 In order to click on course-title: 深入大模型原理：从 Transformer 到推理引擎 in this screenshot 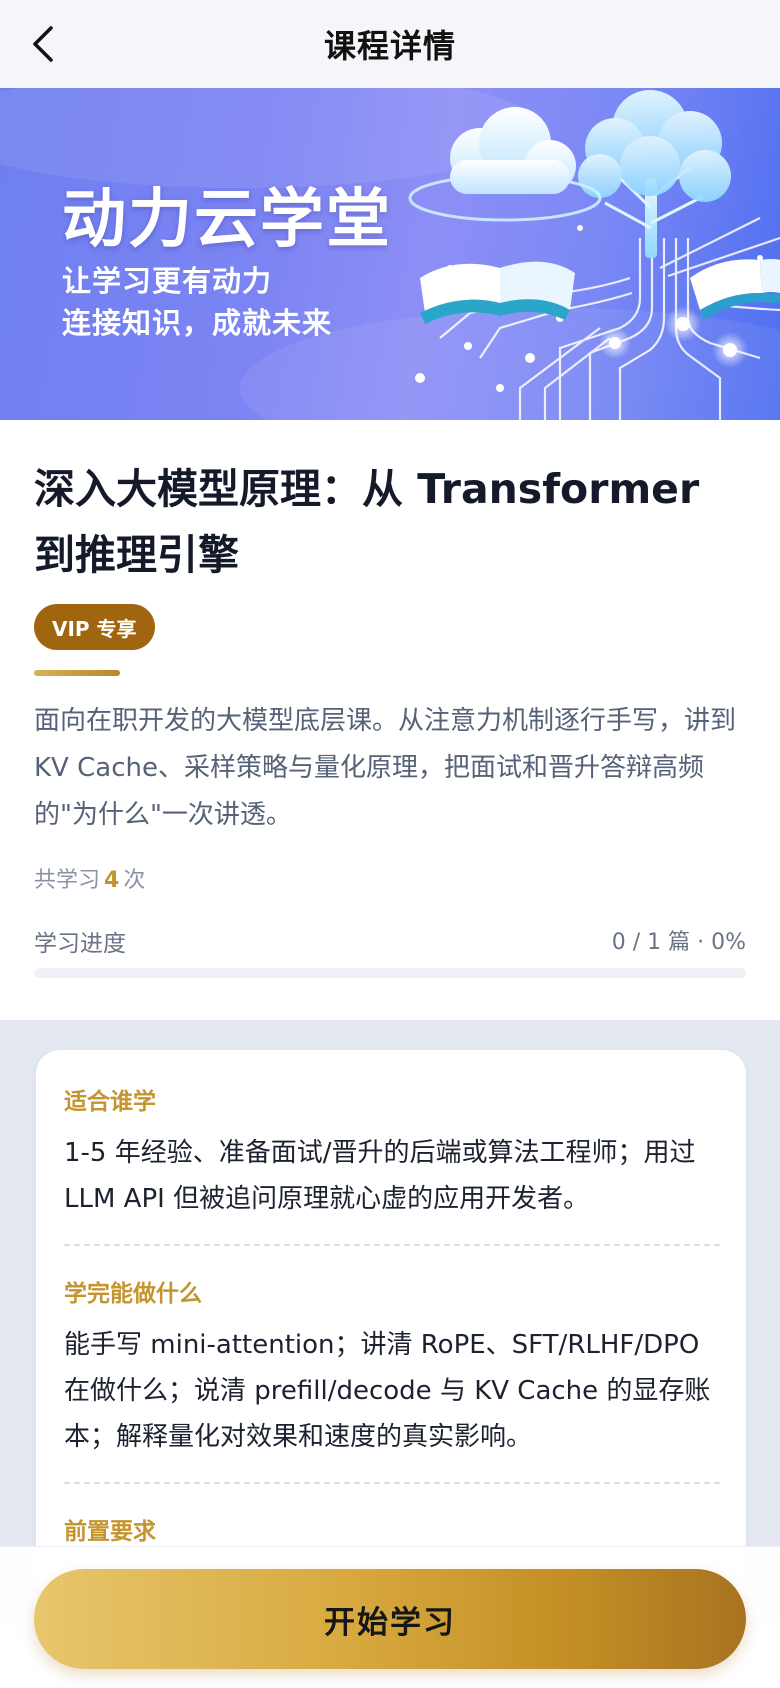, I will do `click(367, 522)`.